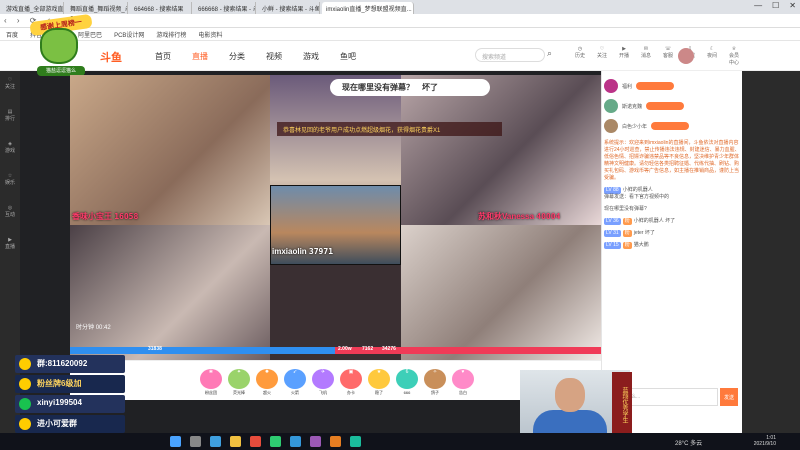 This screenshot has width=800, height=450. Describe the element at coordinates (570, 395) in the screenshot. I see `webcam-face` at that location.